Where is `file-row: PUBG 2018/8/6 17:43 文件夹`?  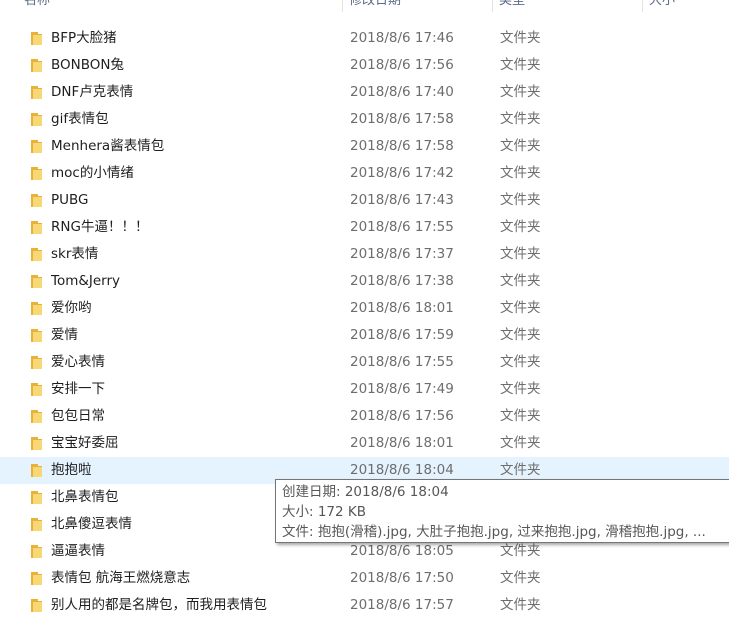
file-row: PUBG 2018/8/6 17:43 文件夹 is located at coordinates (364, 200).